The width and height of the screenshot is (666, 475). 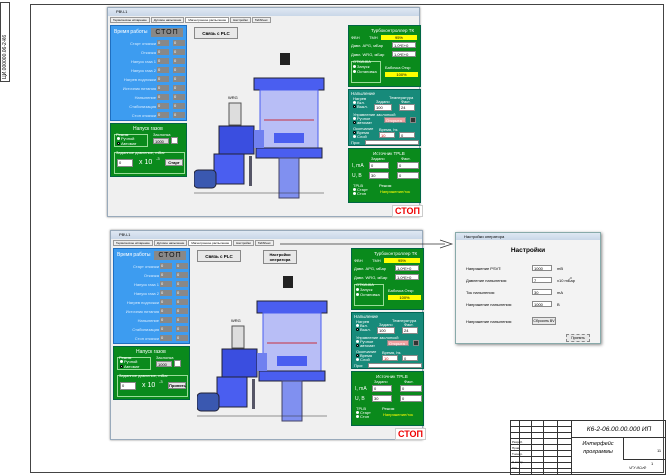 I want to click on gas-start-button: Старт, so click(x=174, y=162).